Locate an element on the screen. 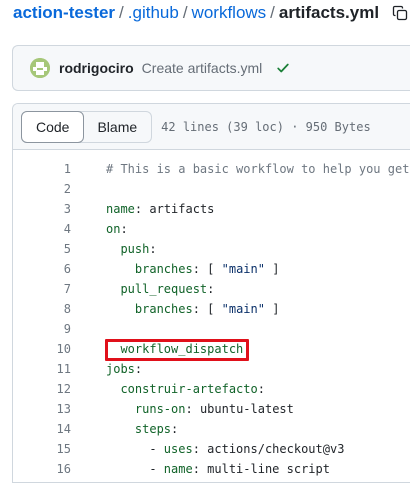 The image size is (410, 483). line-number: 12 is located at coordinates (42, 389).